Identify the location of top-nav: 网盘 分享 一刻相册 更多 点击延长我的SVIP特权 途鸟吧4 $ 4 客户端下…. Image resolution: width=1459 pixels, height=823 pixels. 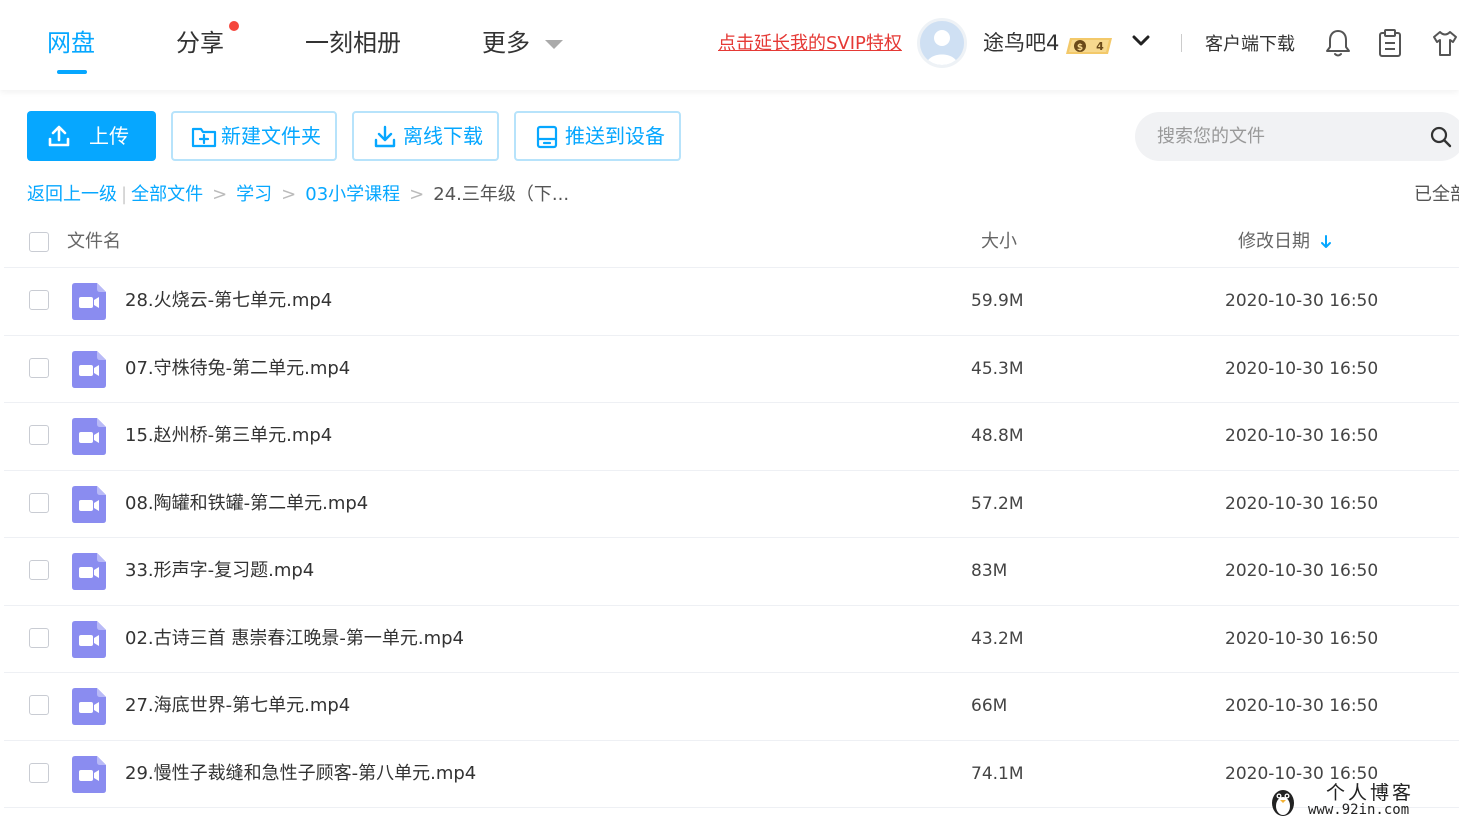
(729, 45).